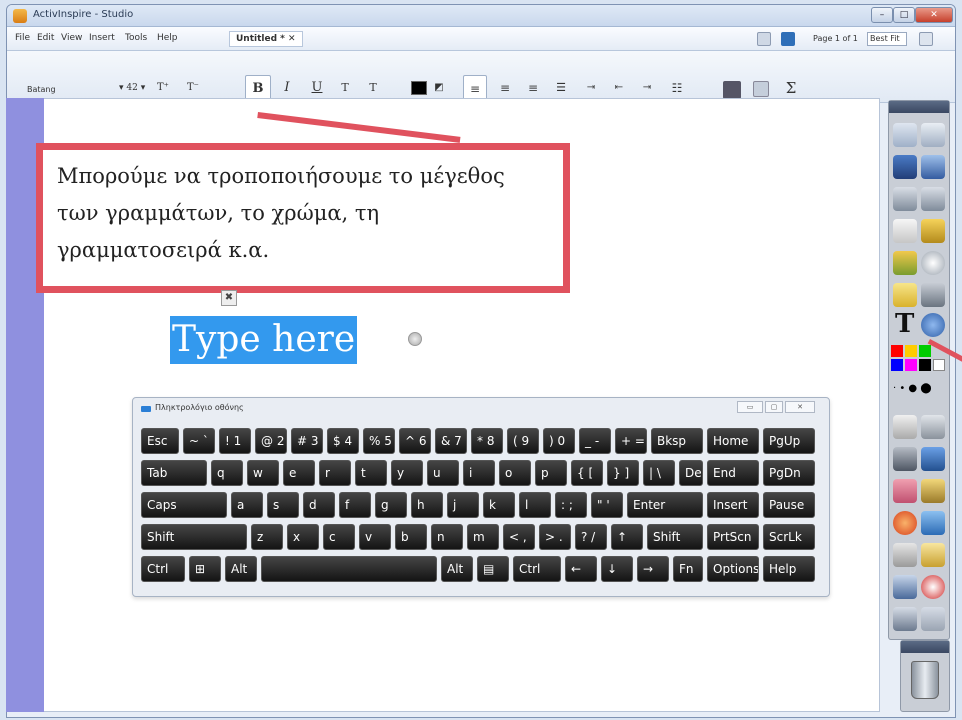 Image resolution: width=962 pixels, height=720 pixels. Describe the element at coordinates (912, 388) in the screenshot. I see `pen-width-selector: · • ● ⬤` at that location.